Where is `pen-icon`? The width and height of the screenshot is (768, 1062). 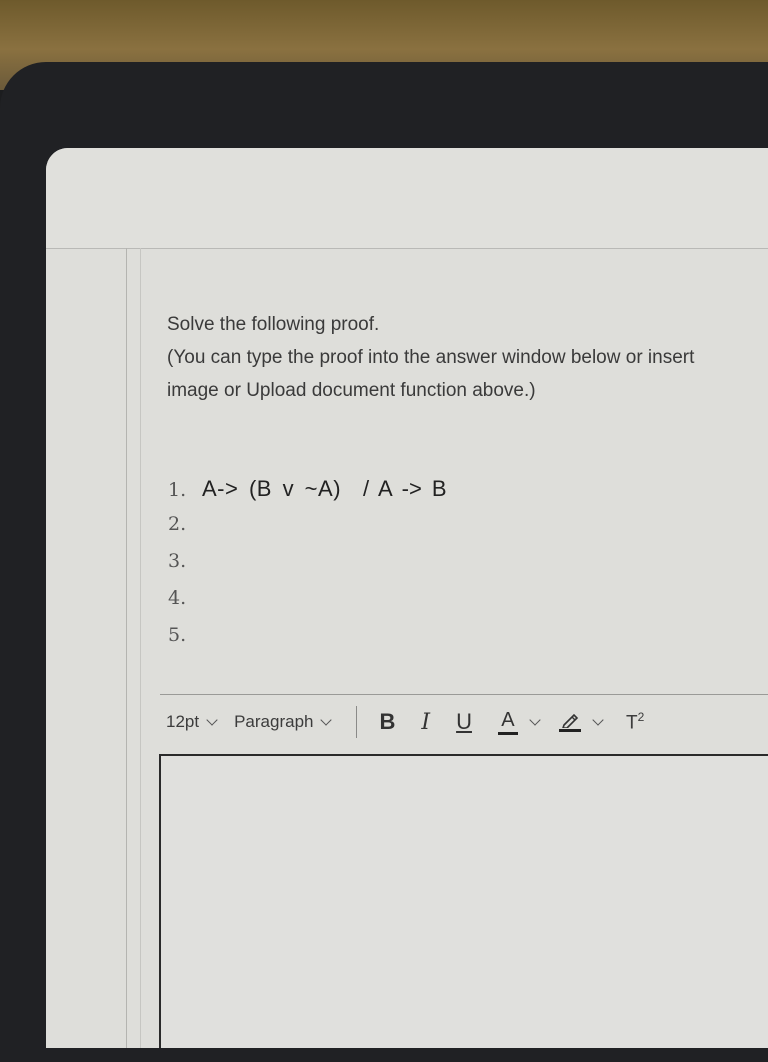 pen-icon is located at coordinates (570, 720).